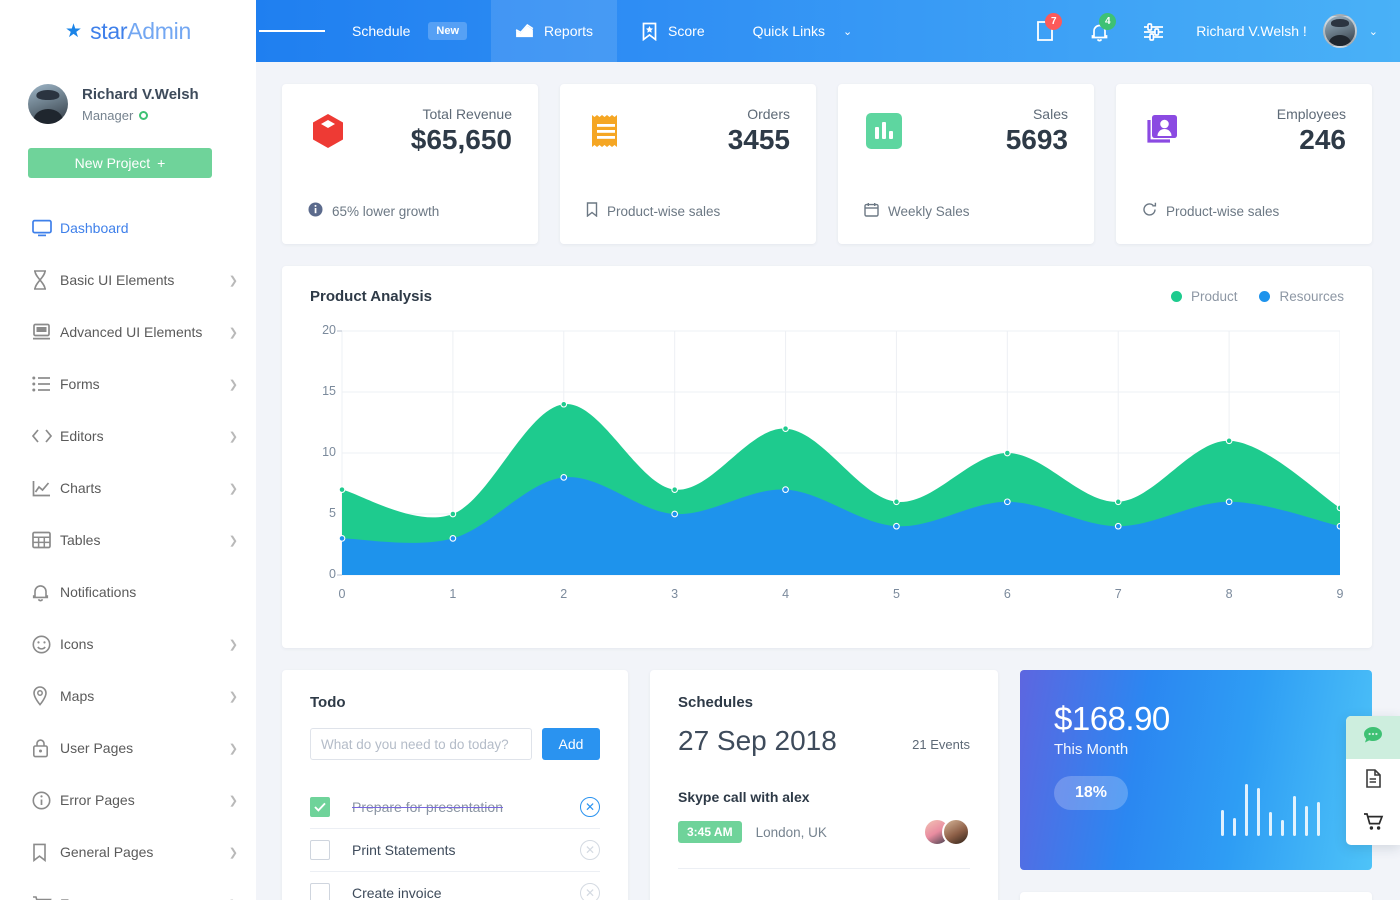 This screenshot has height=900, width=1400. What do you see at coordinates (128, 280) in the screenshot?
I see `sidebar-item-basic-ui-elements: Basic UI Elements ❯` at bounding box center [128, 280].